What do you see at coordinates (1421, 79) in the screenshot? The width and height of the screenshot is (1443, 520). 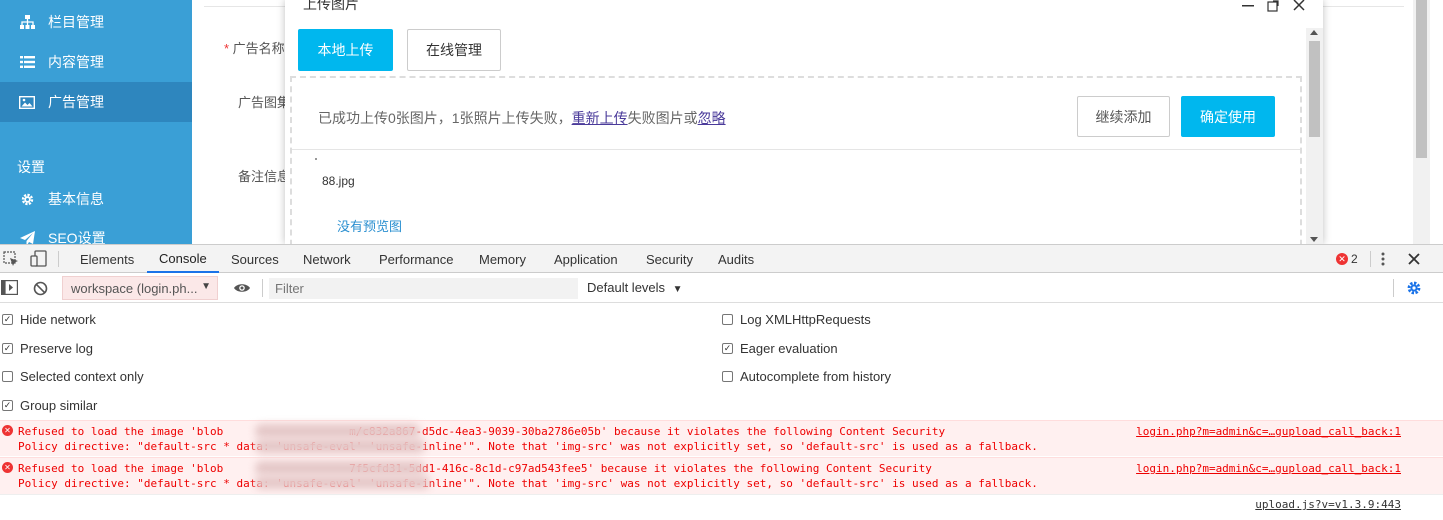 I see `page-scrollbar-thumb` at bounding box center [1421, 79].